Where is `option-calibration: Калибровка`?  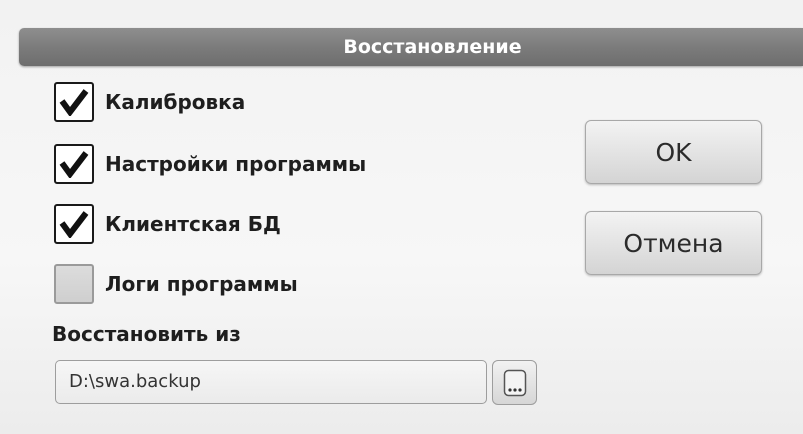 option-calibration: Калибровка is located at coordinates (149, 102).